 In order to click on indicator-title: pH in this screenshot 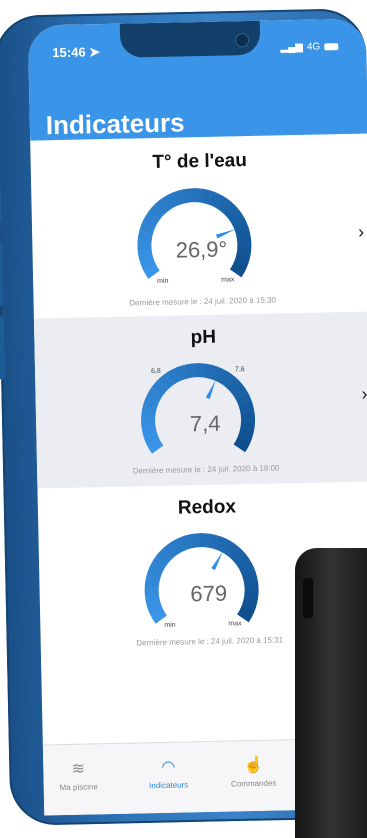, I will do `click(203, 337)`.